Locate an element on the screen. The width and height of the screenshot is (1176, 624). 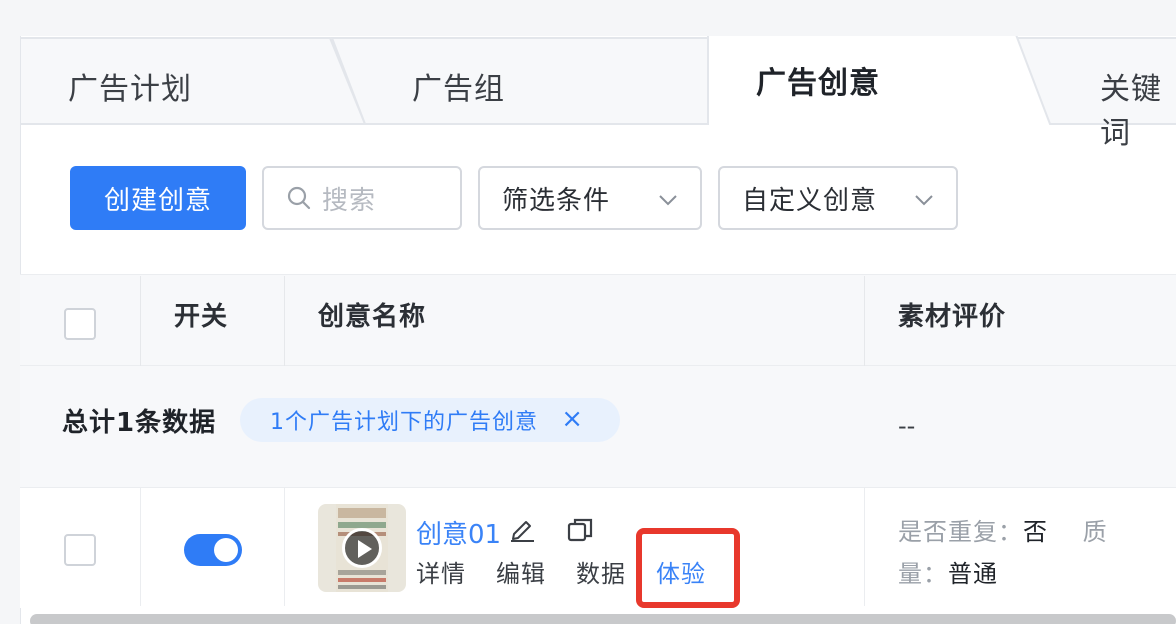
edit-link: 编辑 is located at coordinates (521, 571).